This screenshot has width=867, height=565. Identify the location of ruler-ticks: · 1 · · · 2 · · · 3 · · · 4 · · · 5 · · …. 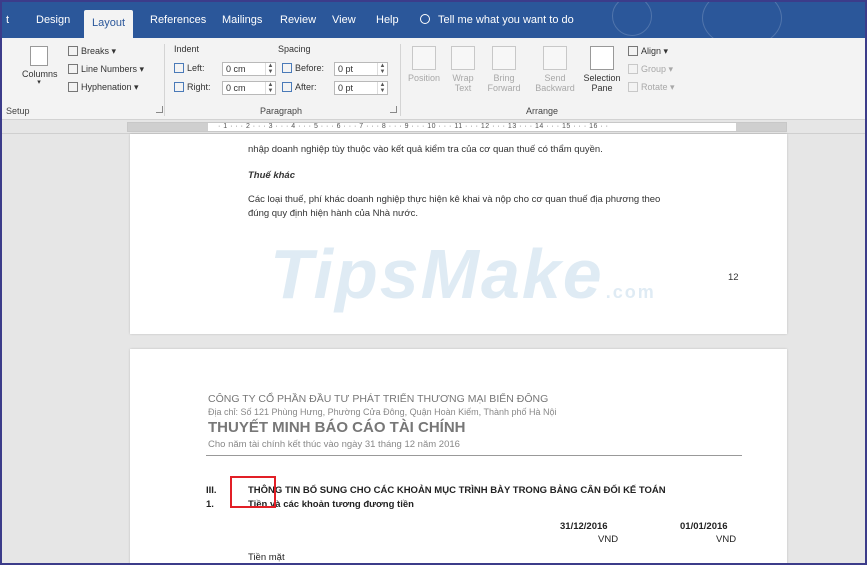
(413, 126).